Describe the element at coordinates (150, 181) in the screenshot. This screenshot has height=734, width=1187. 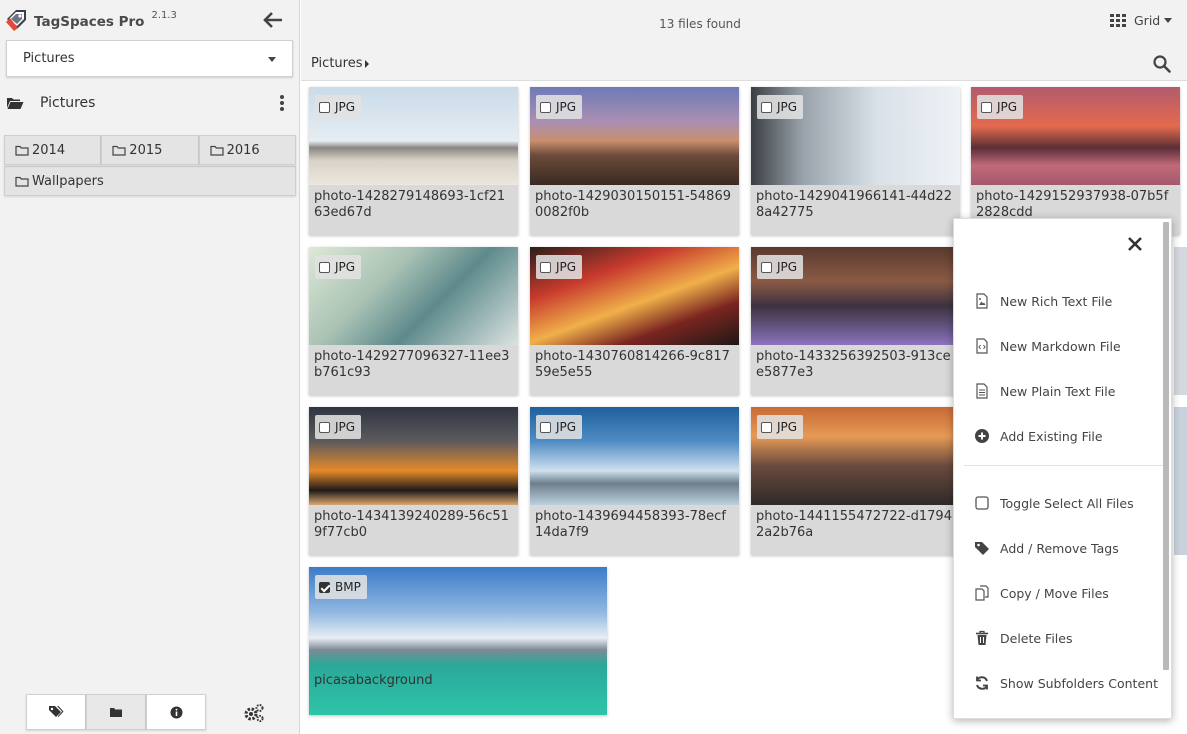
I see `subfolder-wallpapers: Wallpapers` at that location.